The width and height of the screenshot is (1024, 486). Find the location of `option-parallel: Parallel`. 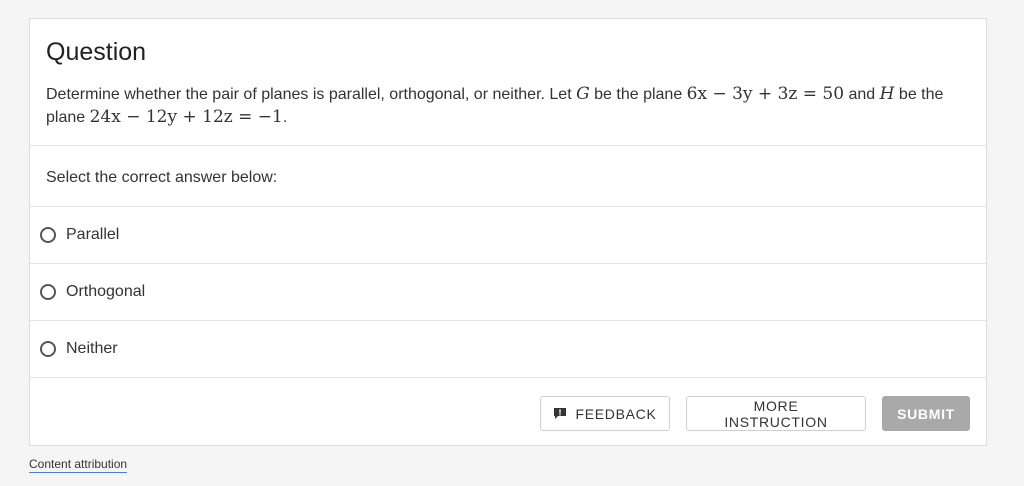

option-parallel: Parallel is located at coordinates (508, 235).